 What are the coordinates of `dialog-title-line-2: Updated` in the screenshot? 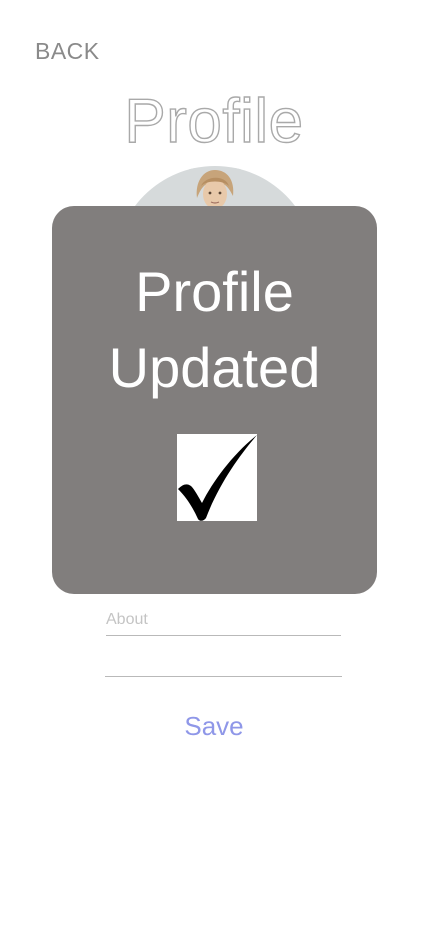 It's located at (214, 367).